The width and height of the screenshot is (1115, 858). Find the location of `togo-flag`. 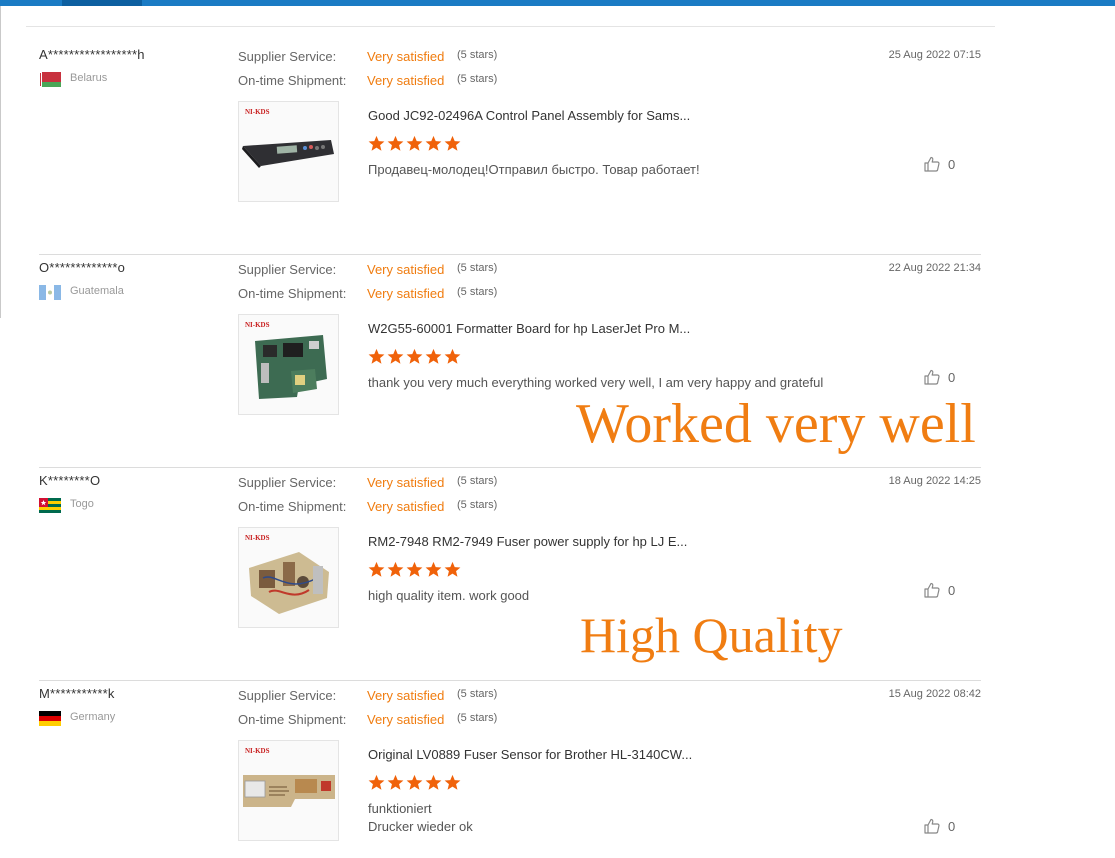

togo-flag is located at coordinates (50, 505).